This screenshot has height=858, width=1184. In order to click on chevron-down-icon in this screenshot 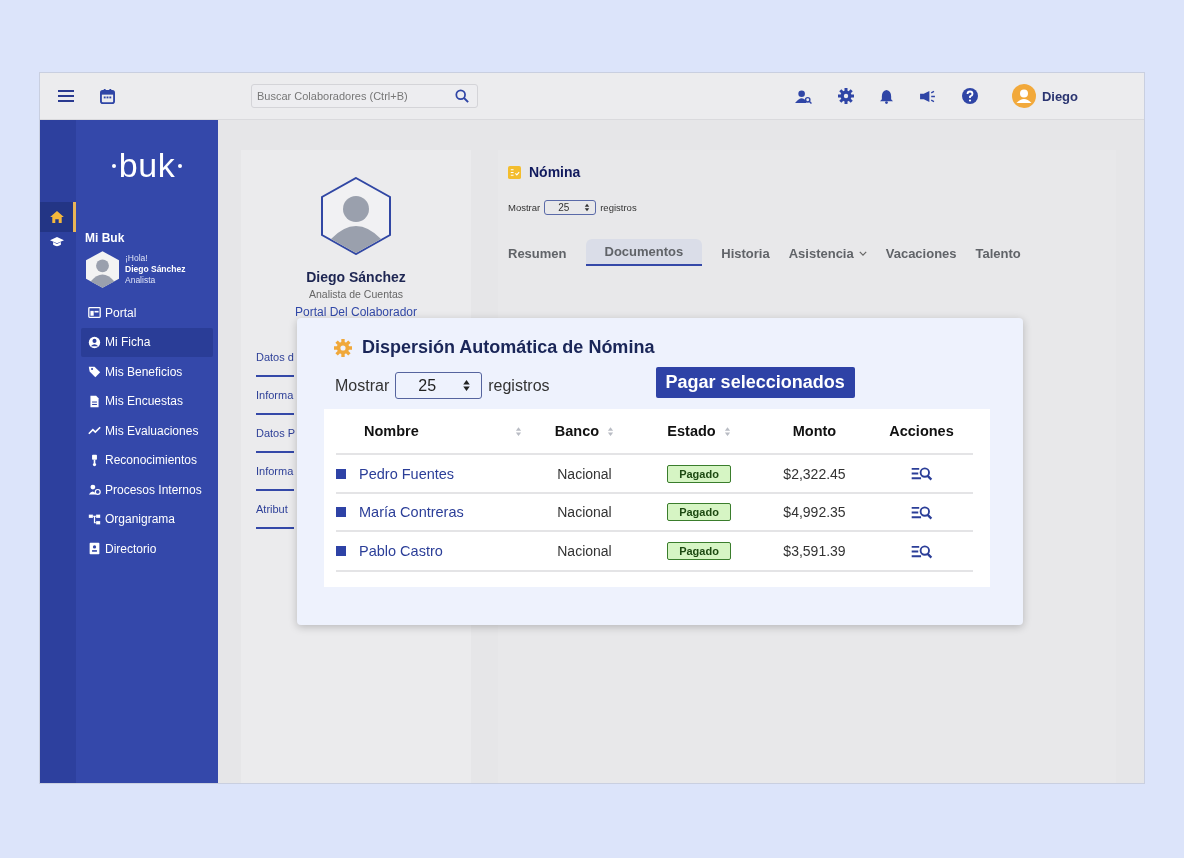, I will do `click(862, 253)`.